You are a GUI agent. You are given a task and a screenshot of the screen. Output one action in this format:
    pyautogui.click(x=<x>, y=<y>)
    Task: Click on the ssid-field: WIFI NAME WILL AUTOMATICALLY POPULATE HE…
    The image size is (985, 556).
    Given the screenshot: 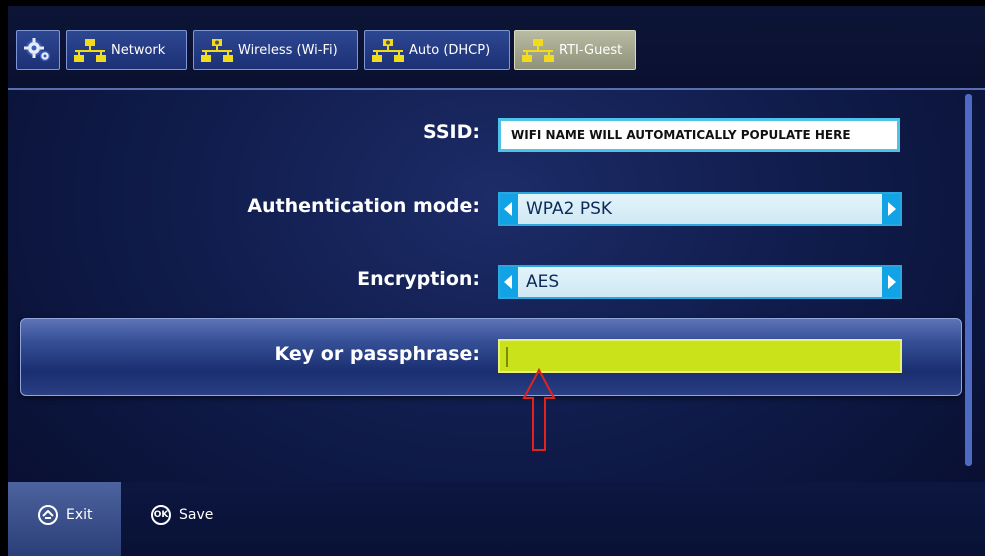 What is the action you would take?
    pyautogui.click(x=699, y=135)
    